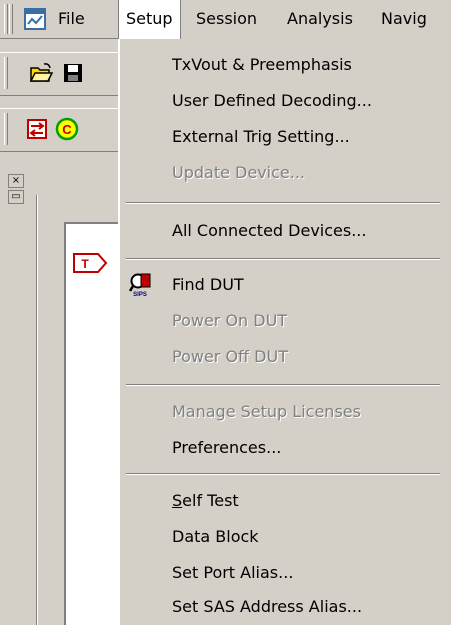 This screenshot has height=625, width=451. I want to click on menu-item-txvout-preemphasis: TxVout & Preemphasis, so click(262, 65).